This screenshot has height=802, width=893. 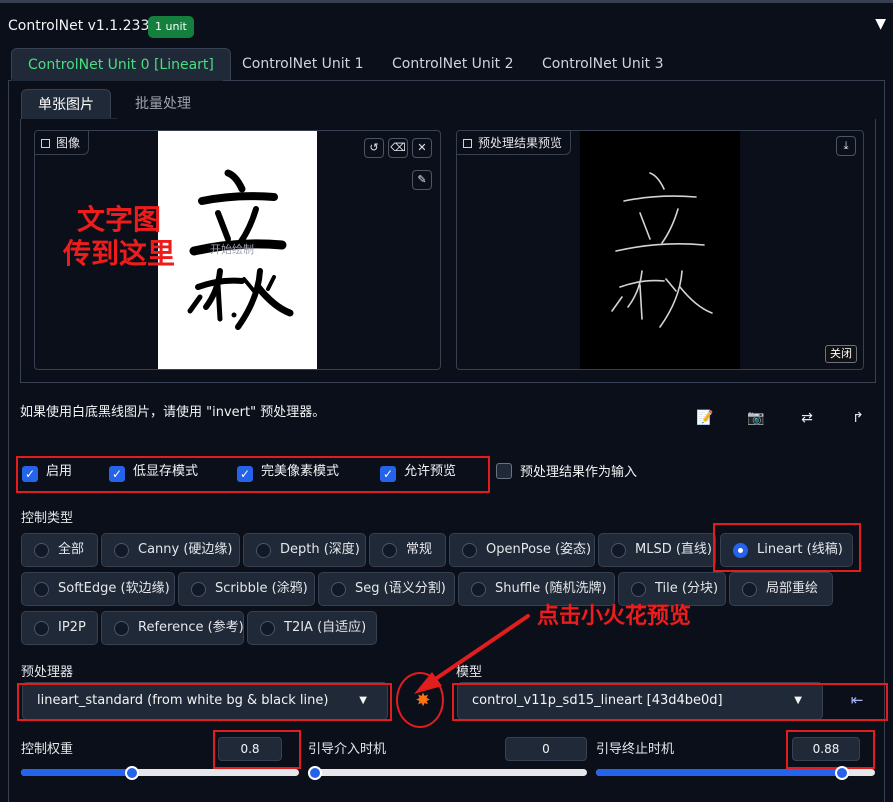 I want to click on annotation-guidance-end-highlight, so click(x=830, y=749).